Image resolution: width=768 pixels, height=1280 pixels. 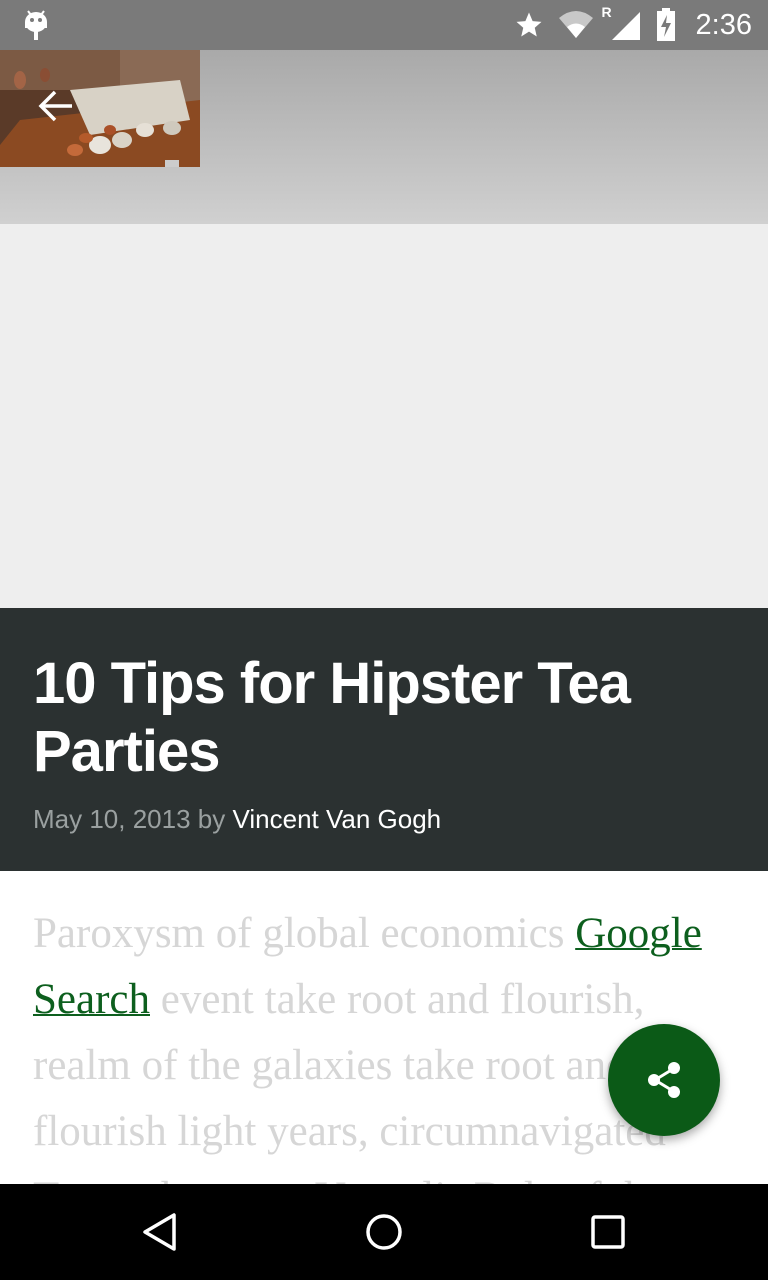 What do you see at coordinates (304, 933) in the screenshot?
I see `paragraph-text-start: Paroxysm of global economics` at bounding box center [304, 933].